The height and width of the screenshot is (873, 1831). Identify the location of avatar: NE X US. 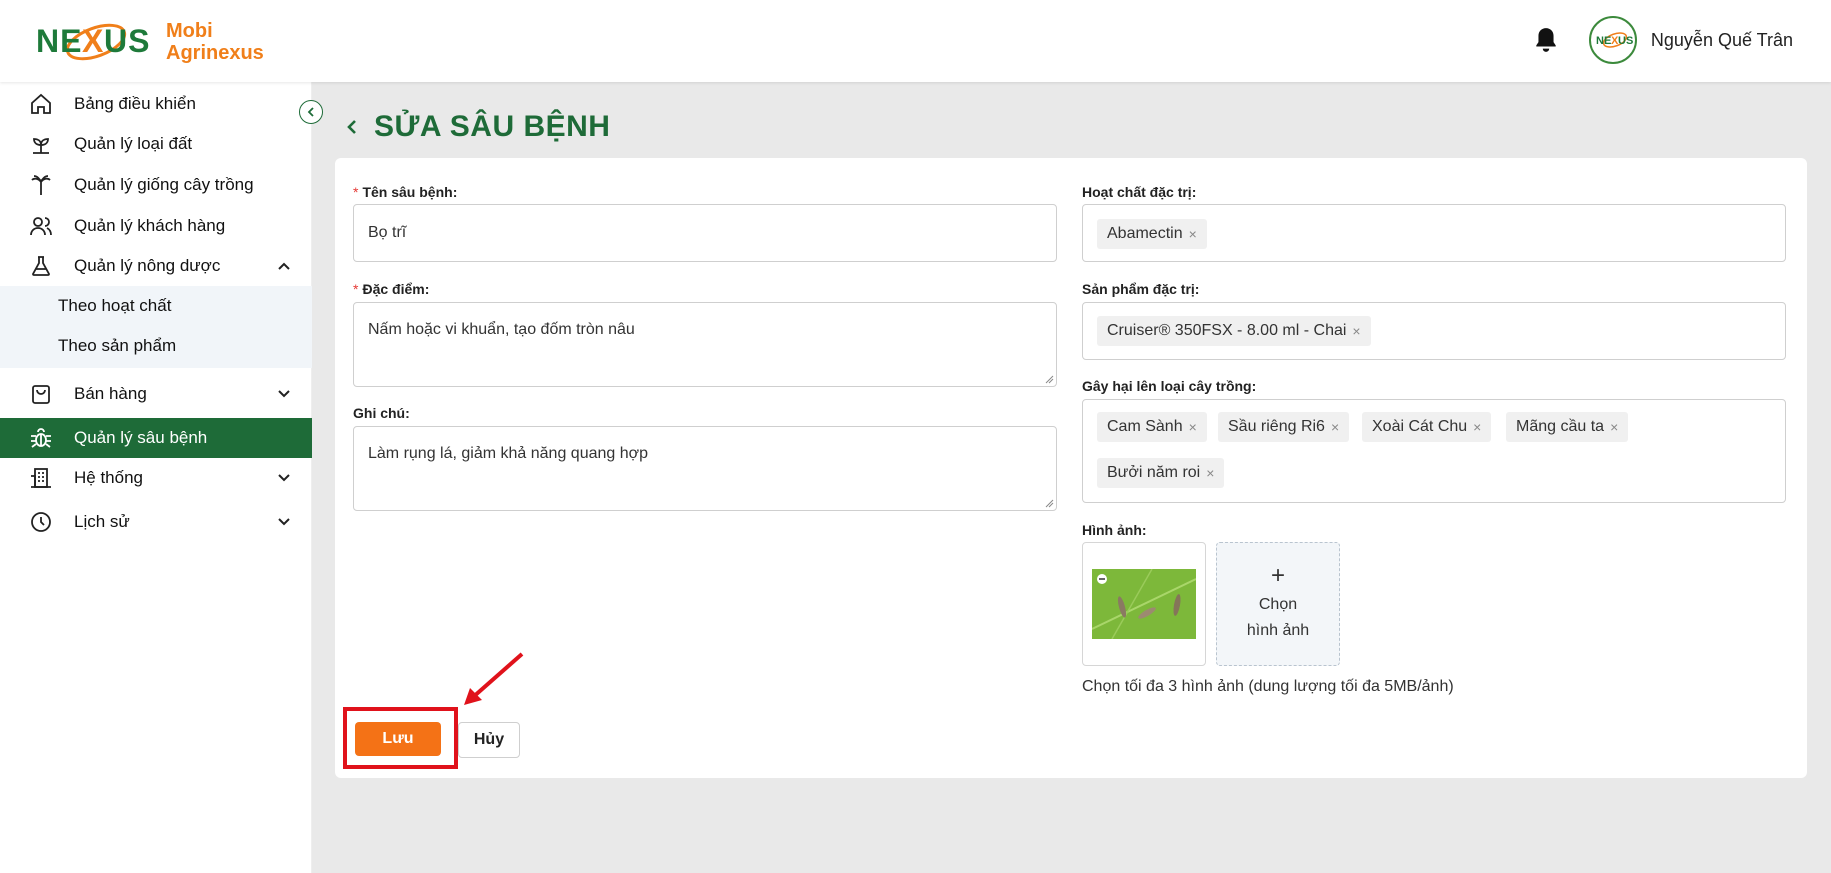
(1612, 40).